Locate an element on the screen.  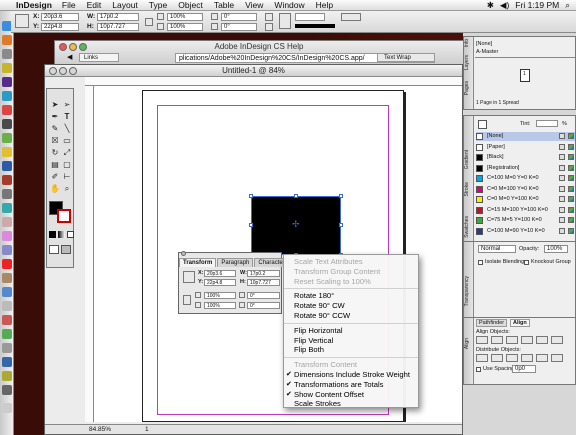
align-h-center-icon is located at coordinates (497, 340).